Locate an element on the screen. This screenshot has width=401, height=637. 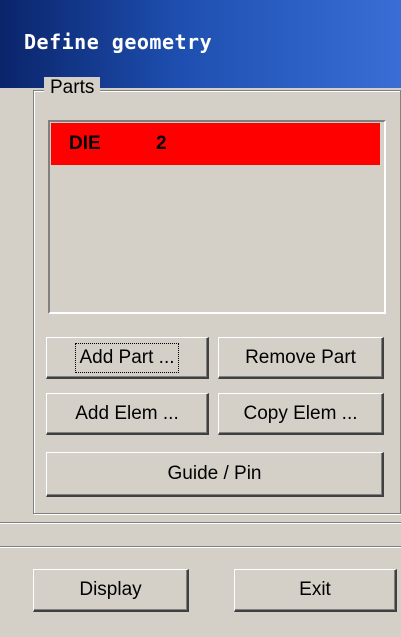
exit-label: Exit is located at coordinates (315, 589).